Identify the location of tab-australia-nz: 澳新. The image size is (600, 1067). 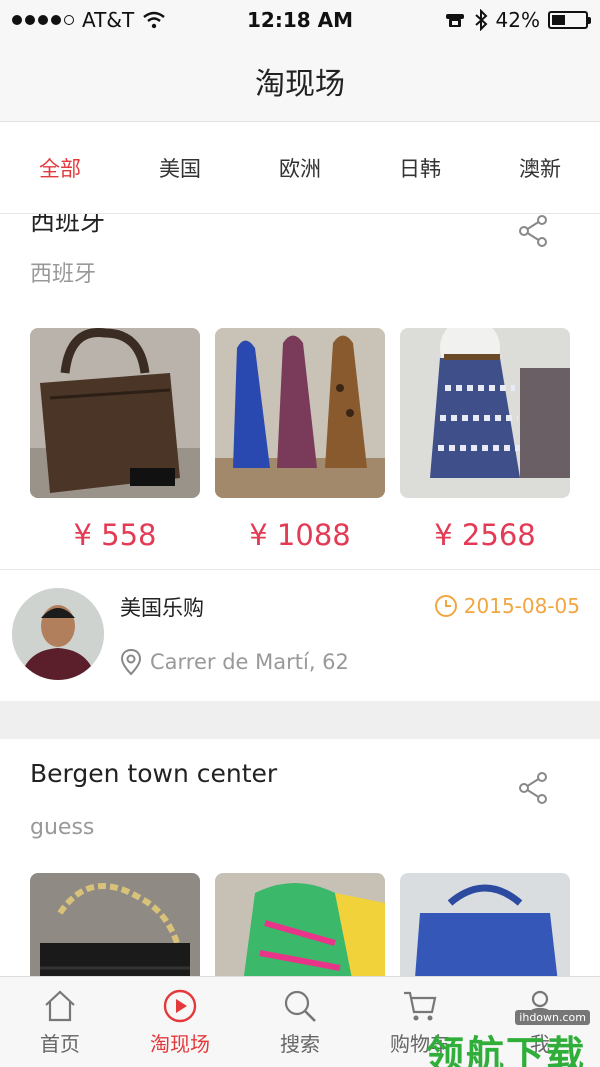
(540, 168).